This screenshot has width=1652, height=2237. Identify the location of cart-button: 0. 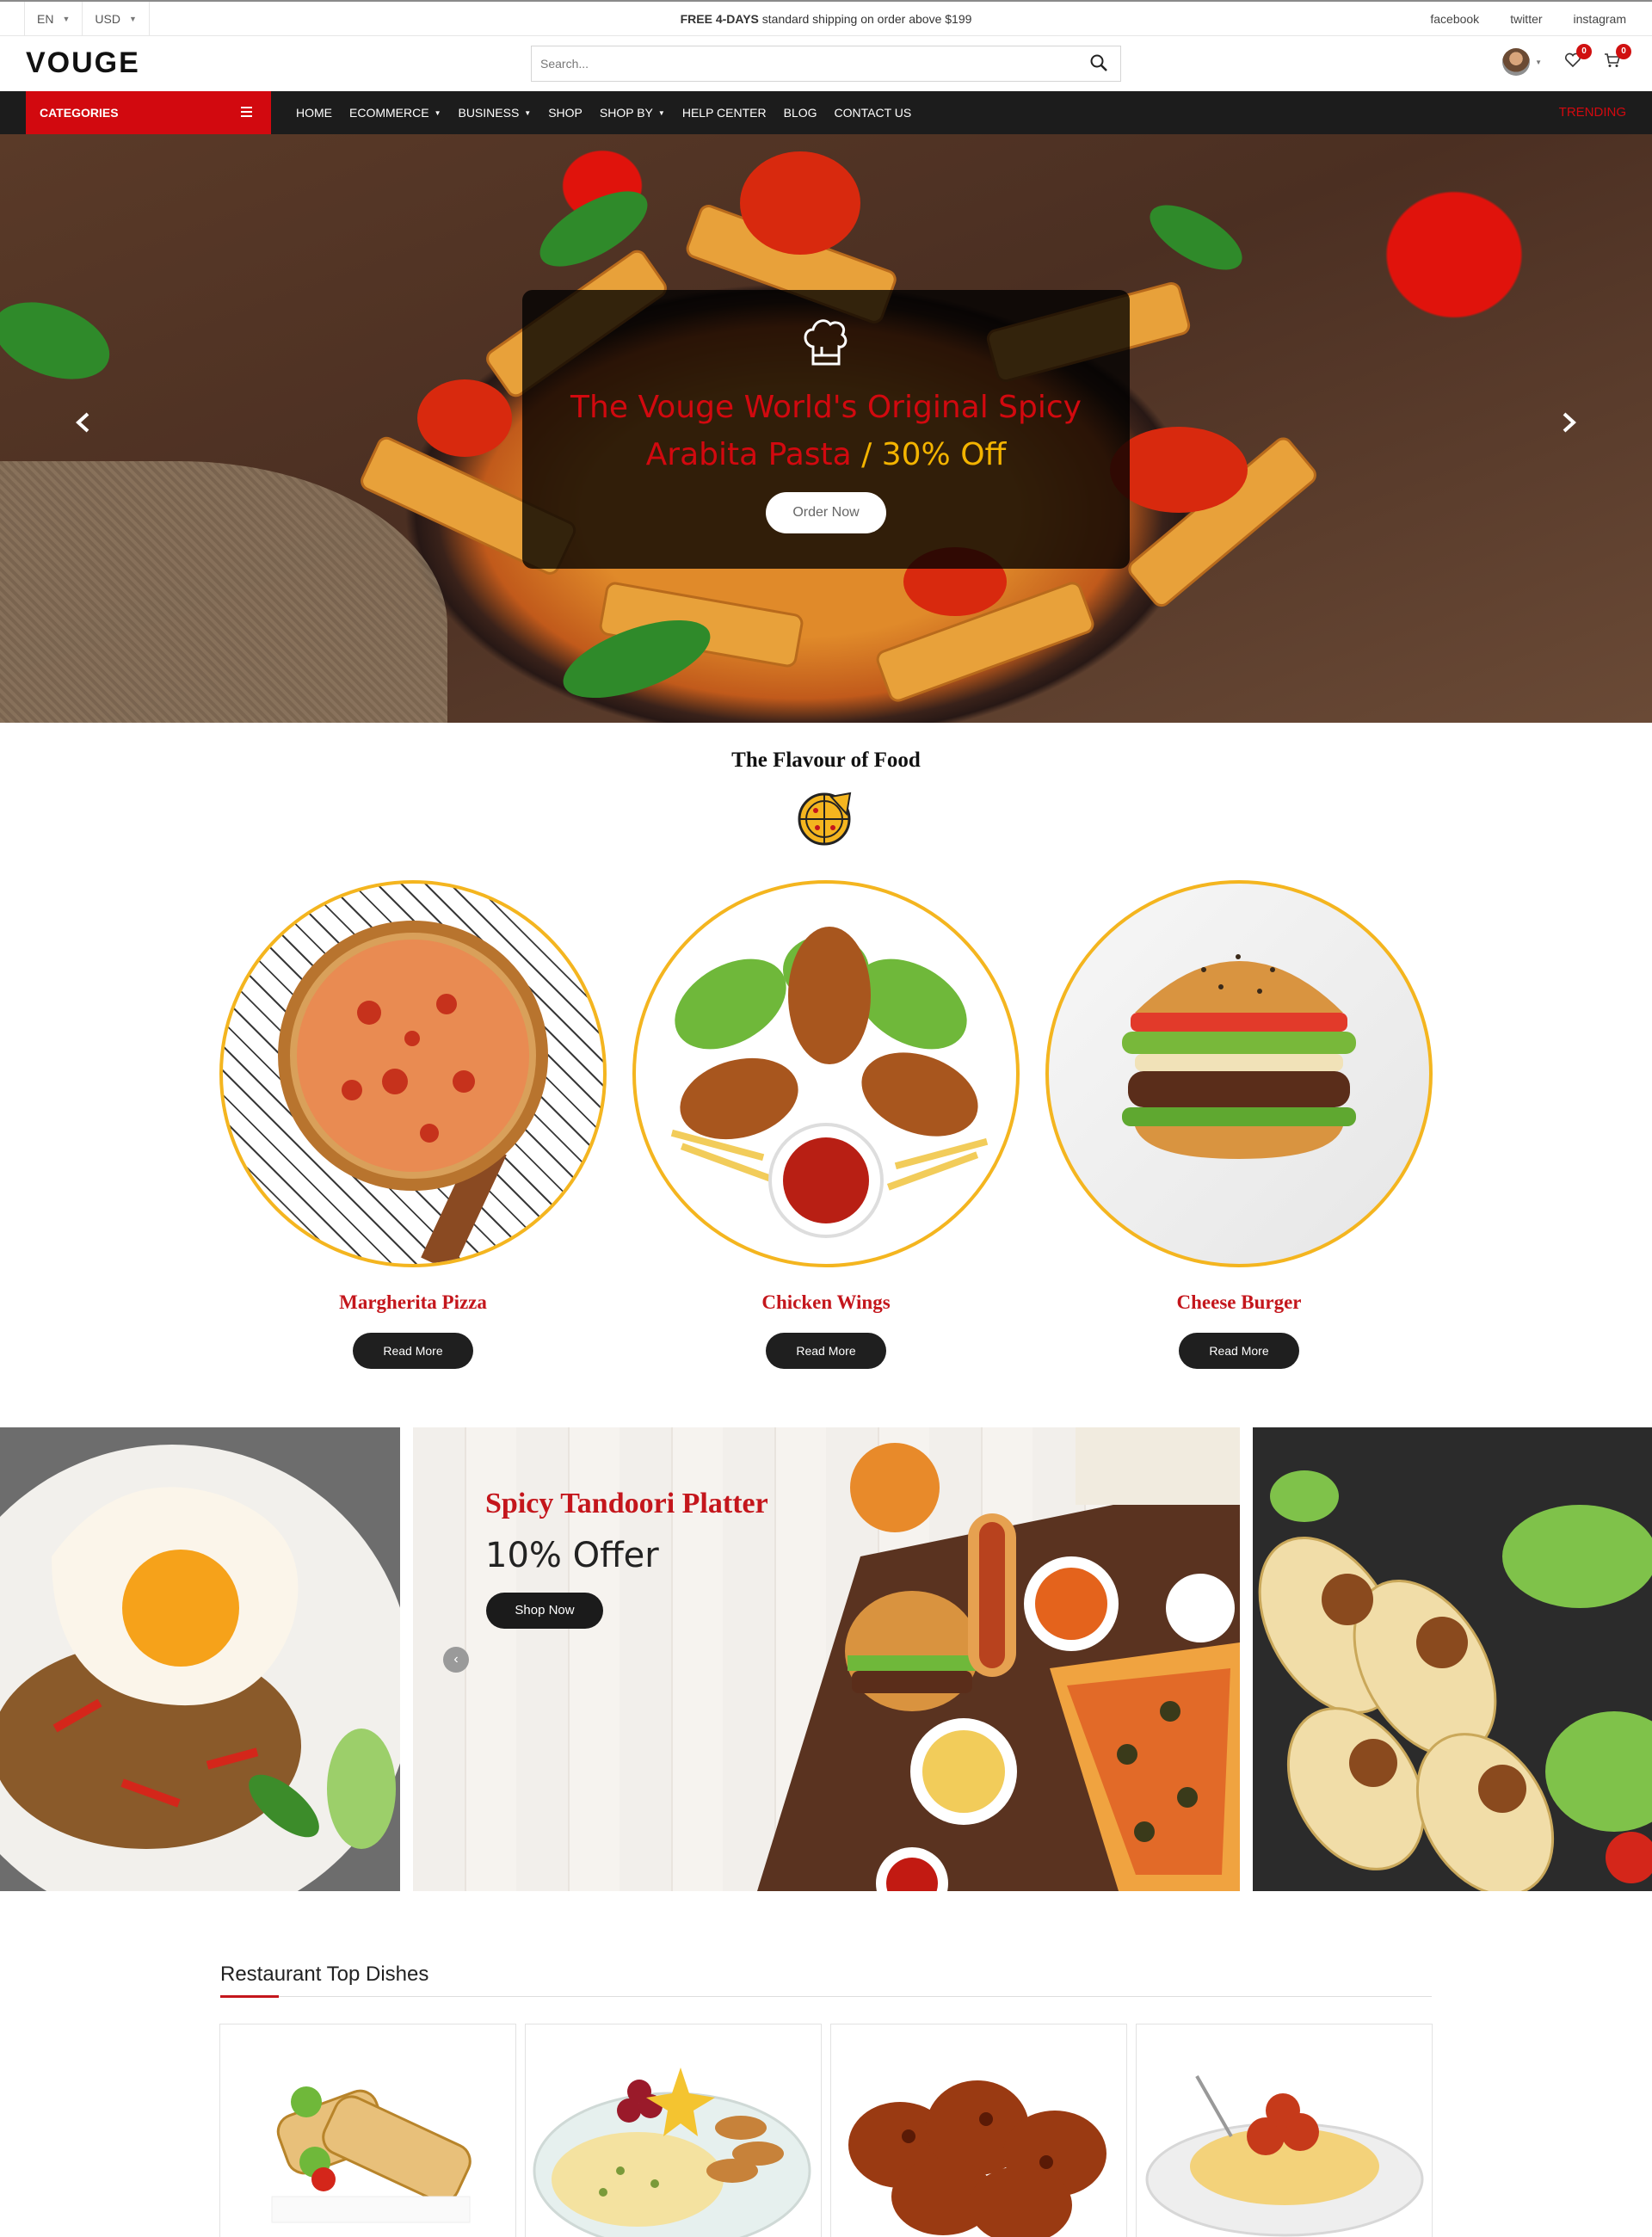
(1617, 58).